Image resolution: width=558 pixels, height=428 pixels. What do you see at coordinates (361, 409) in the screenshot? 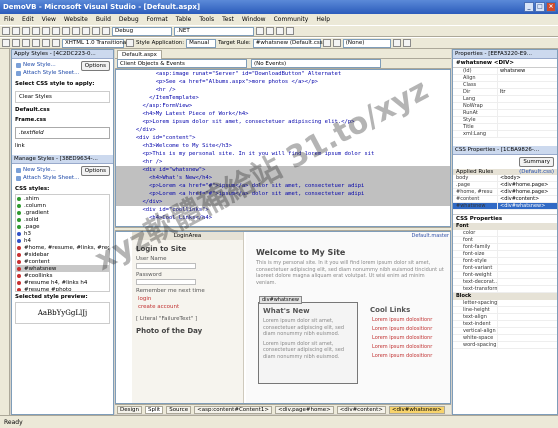
I see `crumb-content: <div#content>` at bounding box center [361, 409].